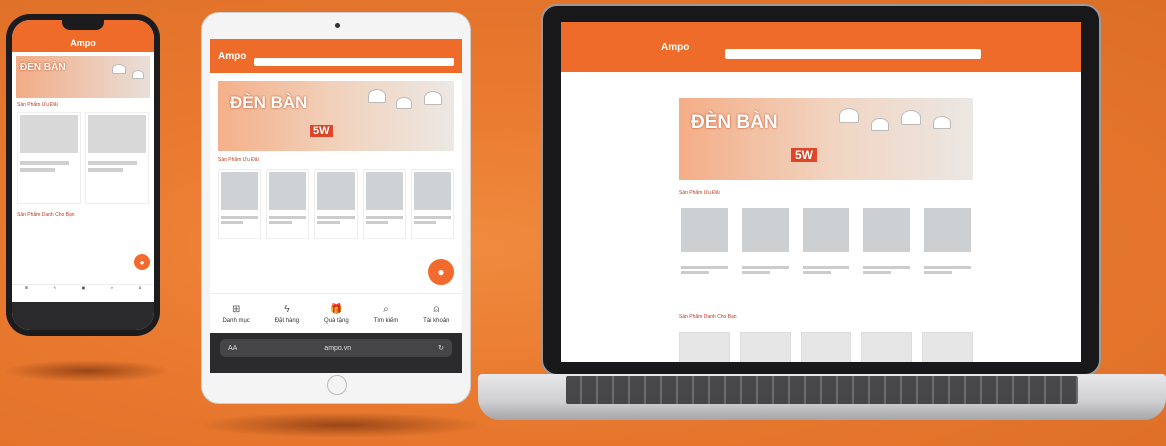  Describe the element at coordinates (826, 317) in the screenshot. I see `laptop-section-category: Sản Phẩm Danh Cho Bạn` at that location.